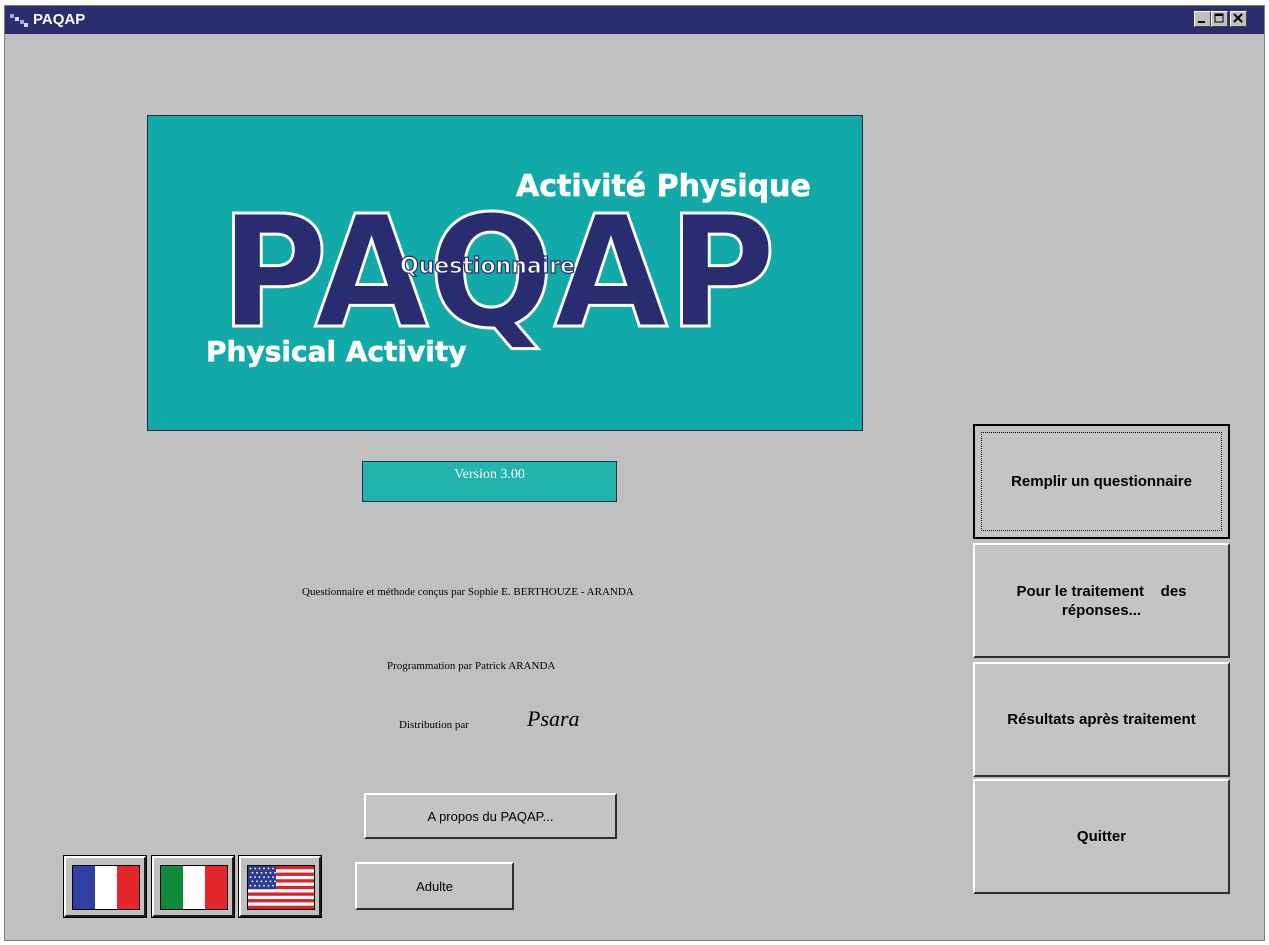 This screenshot has height=945, width=1269. I want to click on close-button, so click(1238, 19).